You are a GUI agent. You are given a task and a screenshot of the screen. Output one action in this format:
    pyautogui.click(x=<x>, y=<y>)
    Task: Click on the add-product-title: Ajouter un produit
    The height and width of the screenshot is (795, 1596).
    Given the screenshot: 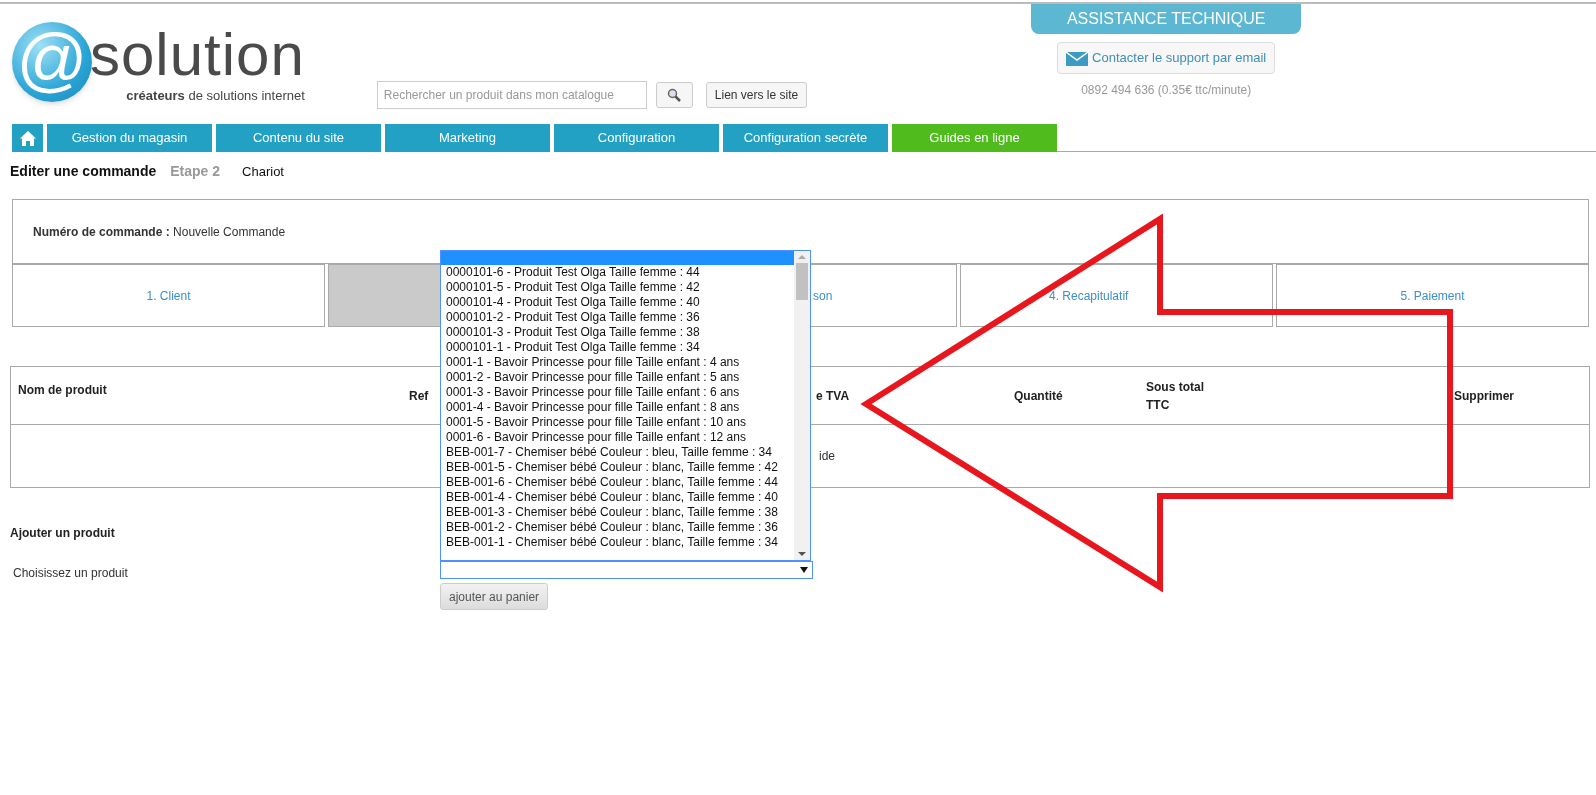 What is the action you would take?
    pyautogui.click(x=62, y=533)
    